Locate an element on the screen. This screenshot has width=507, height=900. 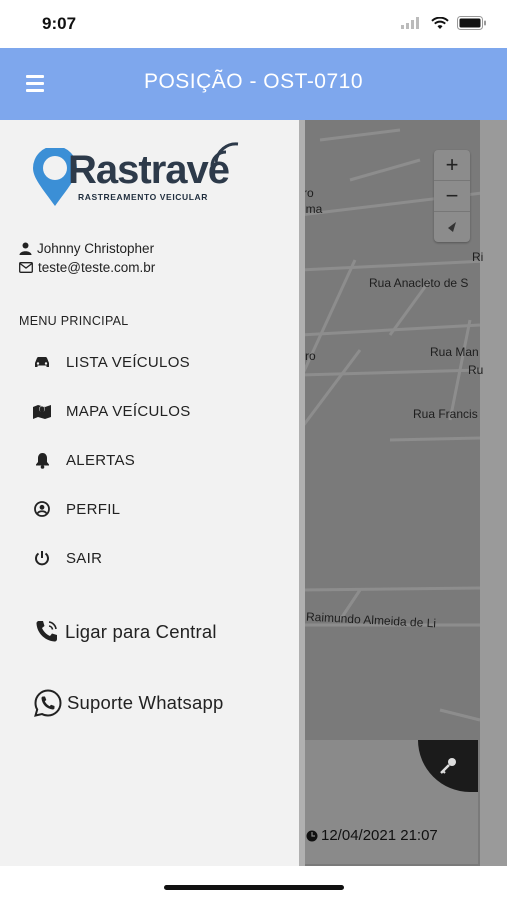
drawer-shadow is located at coordinates (302, 493).